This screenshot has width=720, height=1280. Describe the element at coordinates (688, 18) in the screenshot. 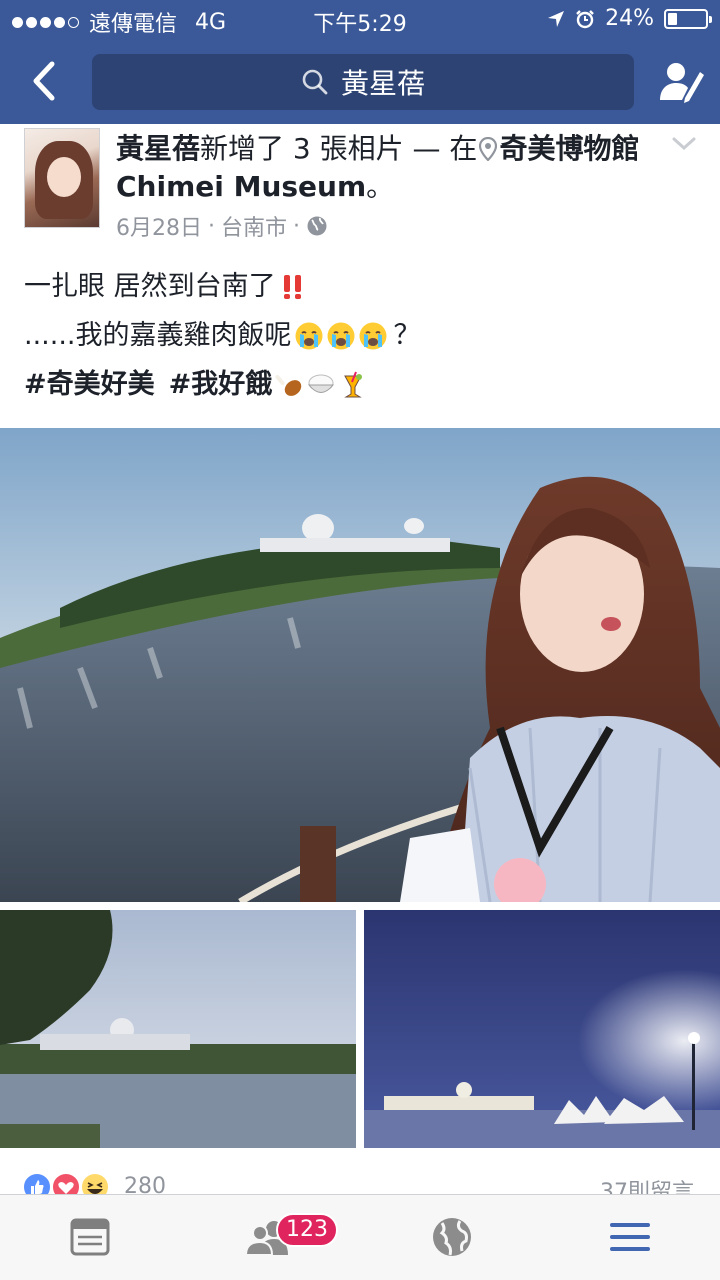

I see `battery-icon` at that location.